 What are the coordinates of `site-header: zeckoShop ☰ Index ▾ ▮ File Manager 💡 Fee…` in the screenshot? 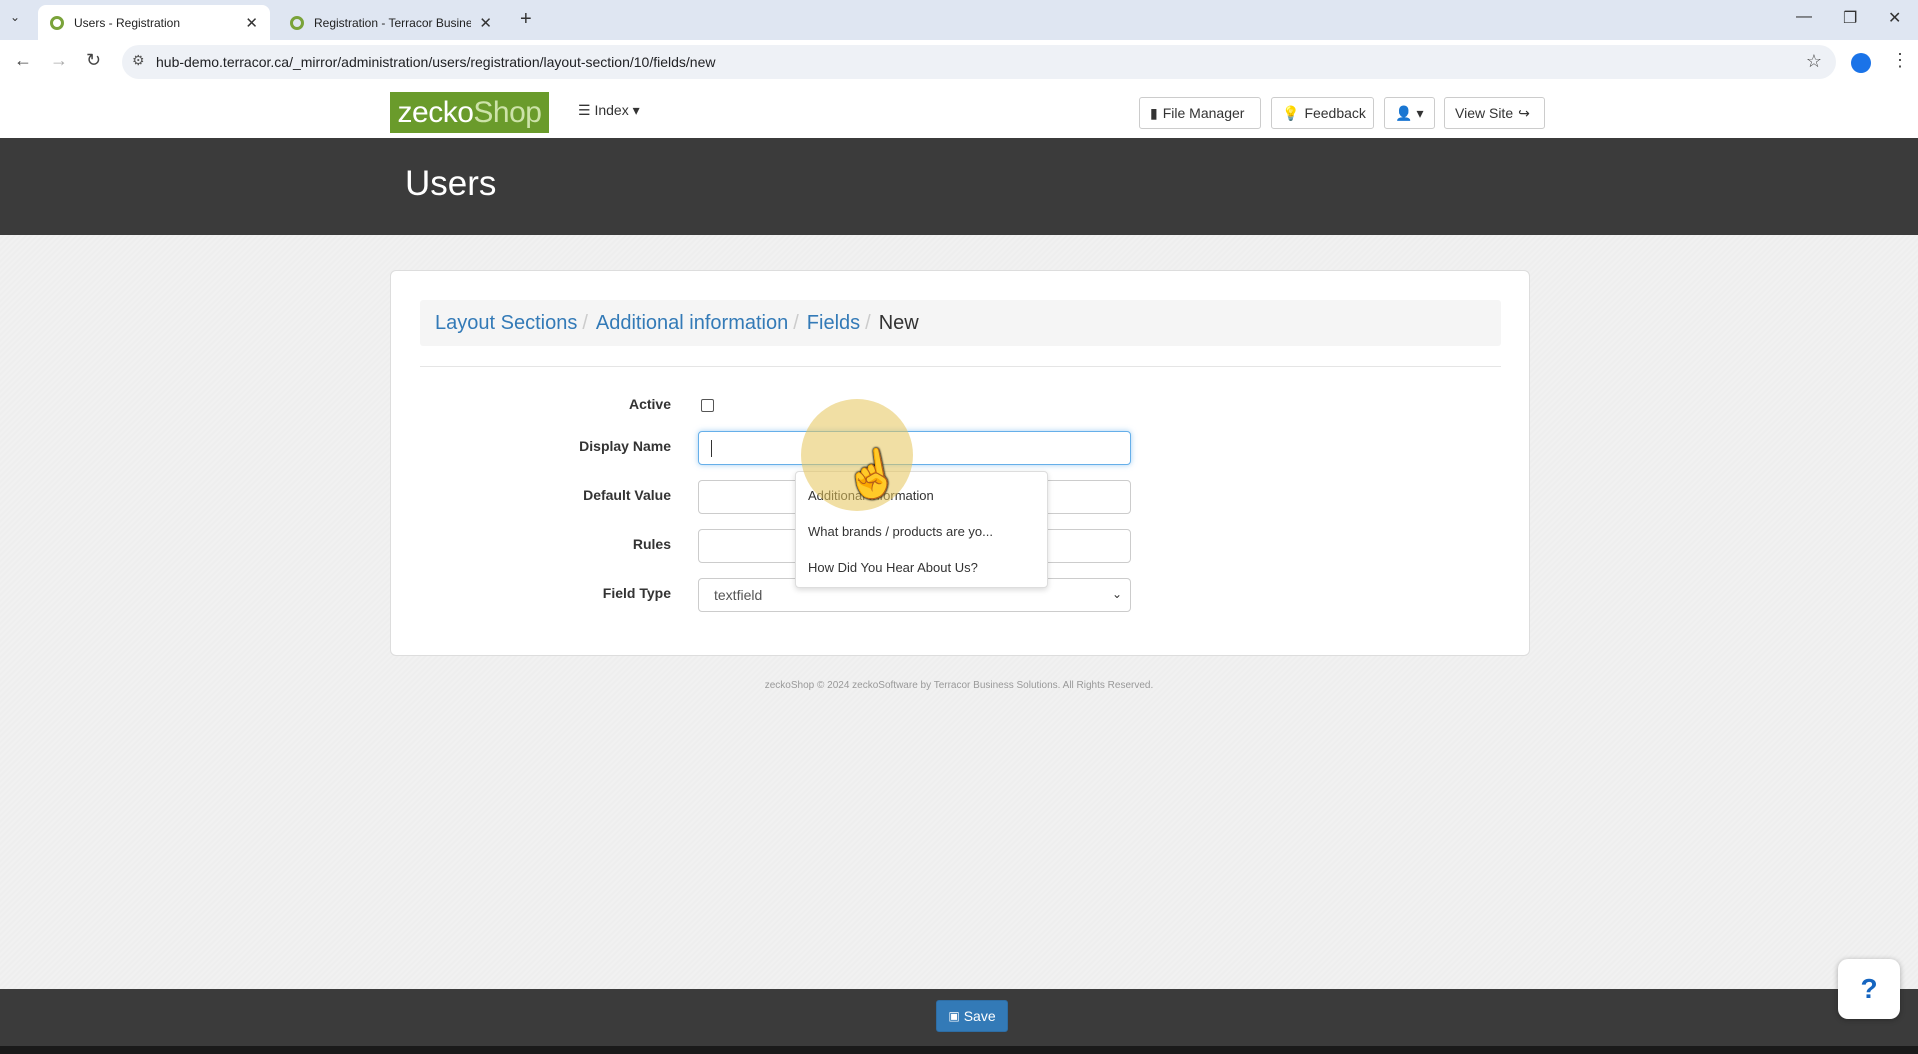 It's located at (959, 112).